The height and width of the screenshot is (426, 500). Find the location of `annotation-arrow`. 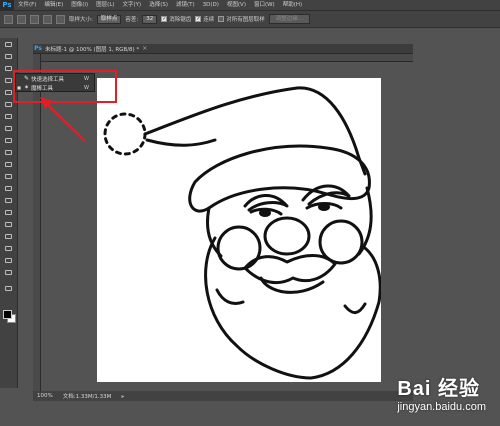

annotation-arrow is located at coordinates (63, 119).